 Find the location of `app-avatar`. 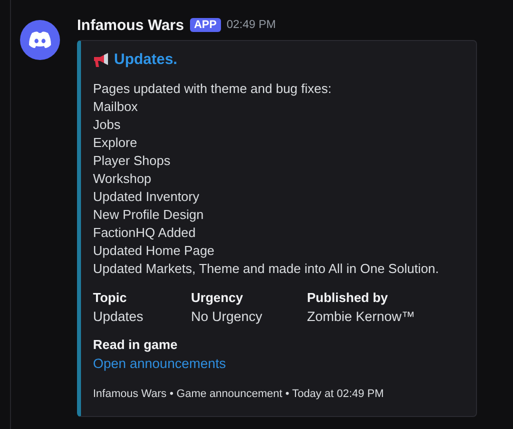

app-avatar is located at coordinates (40, 40).